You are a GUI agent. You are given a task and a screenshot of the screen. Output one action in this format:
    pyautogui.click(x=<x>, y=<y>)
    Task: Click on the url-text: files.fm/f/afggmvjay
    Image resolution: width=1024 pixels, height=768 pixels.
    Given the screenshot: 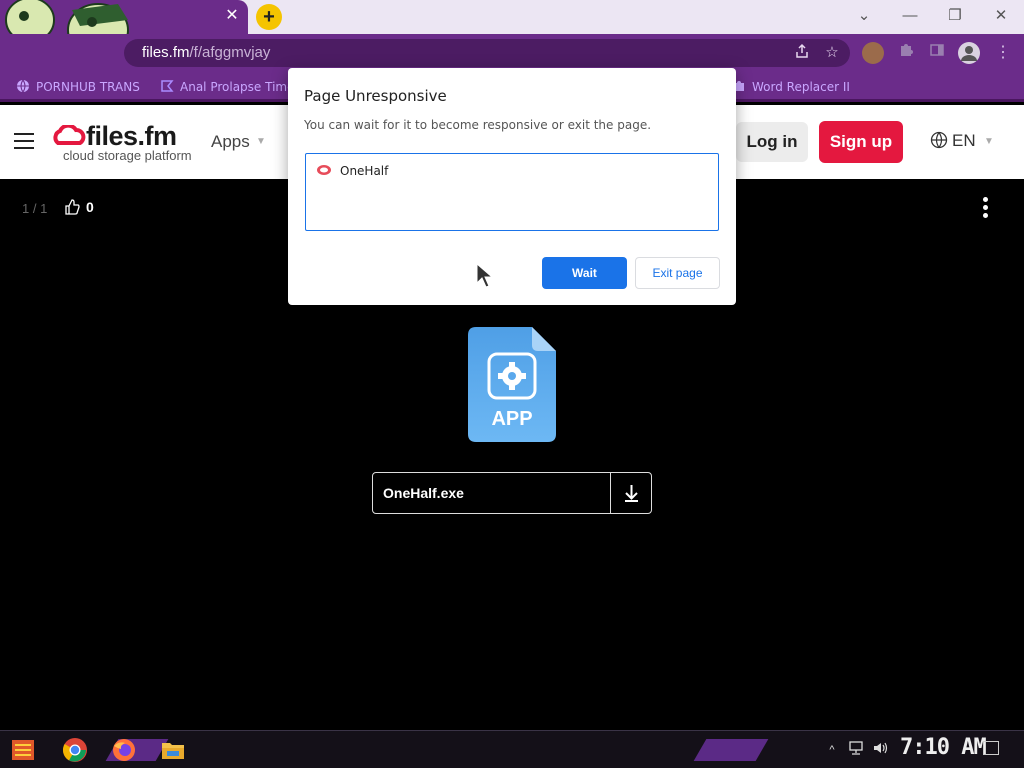 What is the action you would take?
    pyautogui.click(x=206, y=53)
    